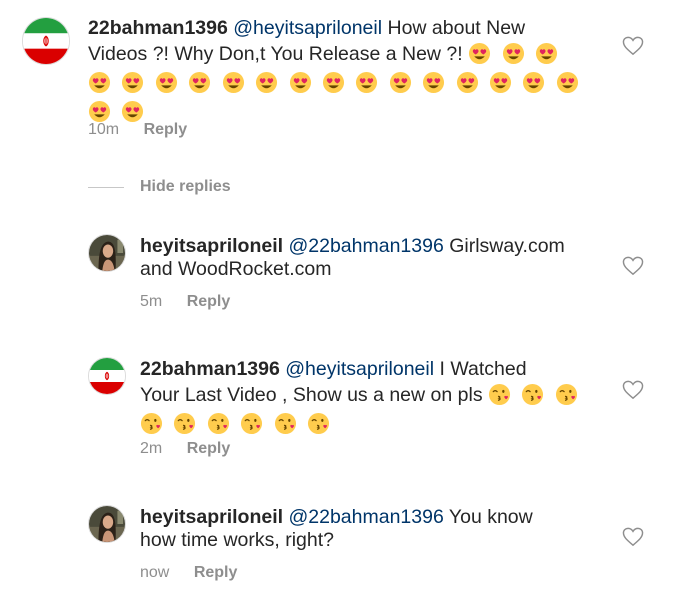 This screenshot has width=680, height=600. What do you see at coordinates (456, 28) in the screenshot?
I see `comment-body: How about New` at bounding box center [456, 28].